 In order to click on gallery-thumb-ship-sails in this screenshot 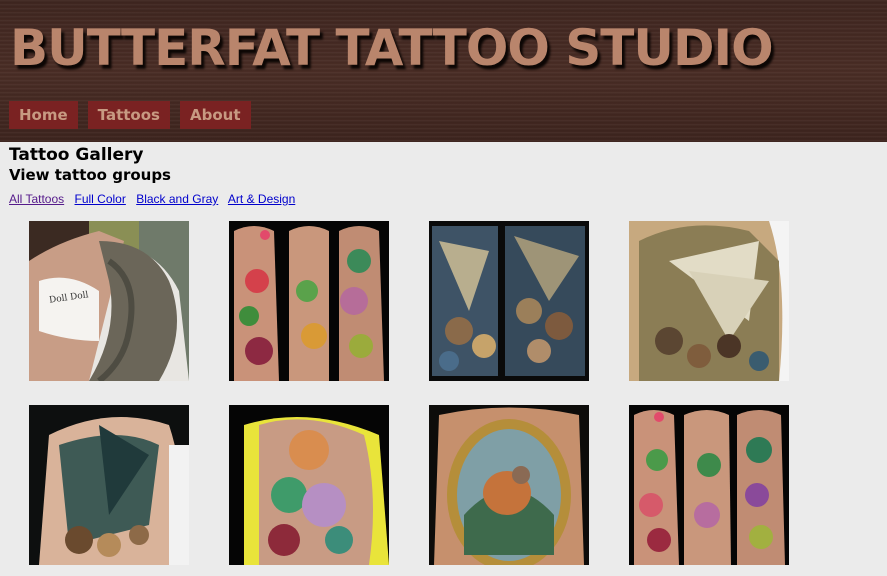, I will do `click(709, 301)`.